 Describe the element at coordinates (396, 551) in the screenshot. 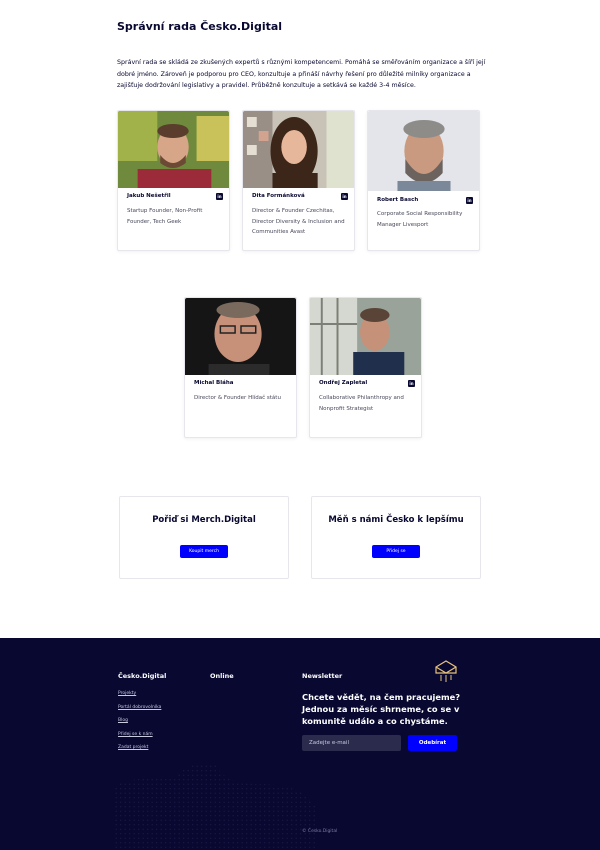

I see `join-button: Přidej se` at that location.